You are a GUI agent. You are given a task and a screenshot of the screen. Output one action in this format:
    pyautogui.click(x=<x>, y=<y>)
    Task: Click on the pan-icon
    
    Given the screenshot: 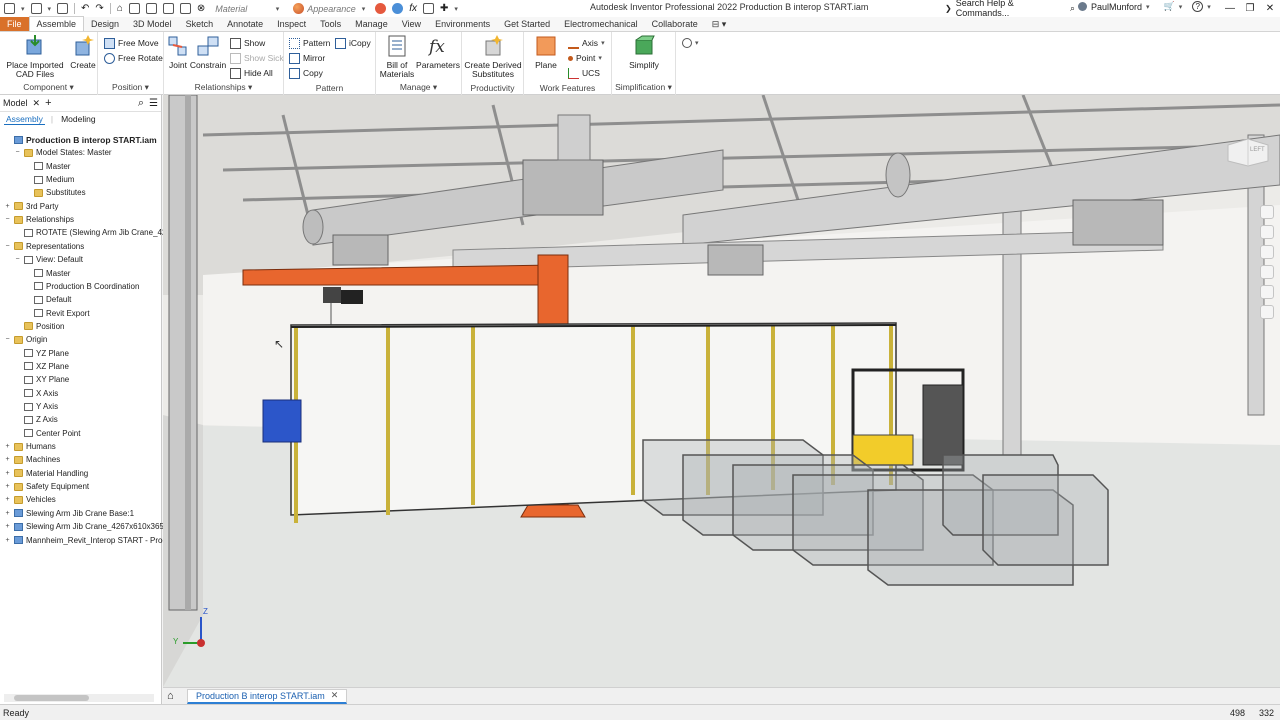 What is the action you would take?
    pyautogui.click(x=1267, y=232)
    